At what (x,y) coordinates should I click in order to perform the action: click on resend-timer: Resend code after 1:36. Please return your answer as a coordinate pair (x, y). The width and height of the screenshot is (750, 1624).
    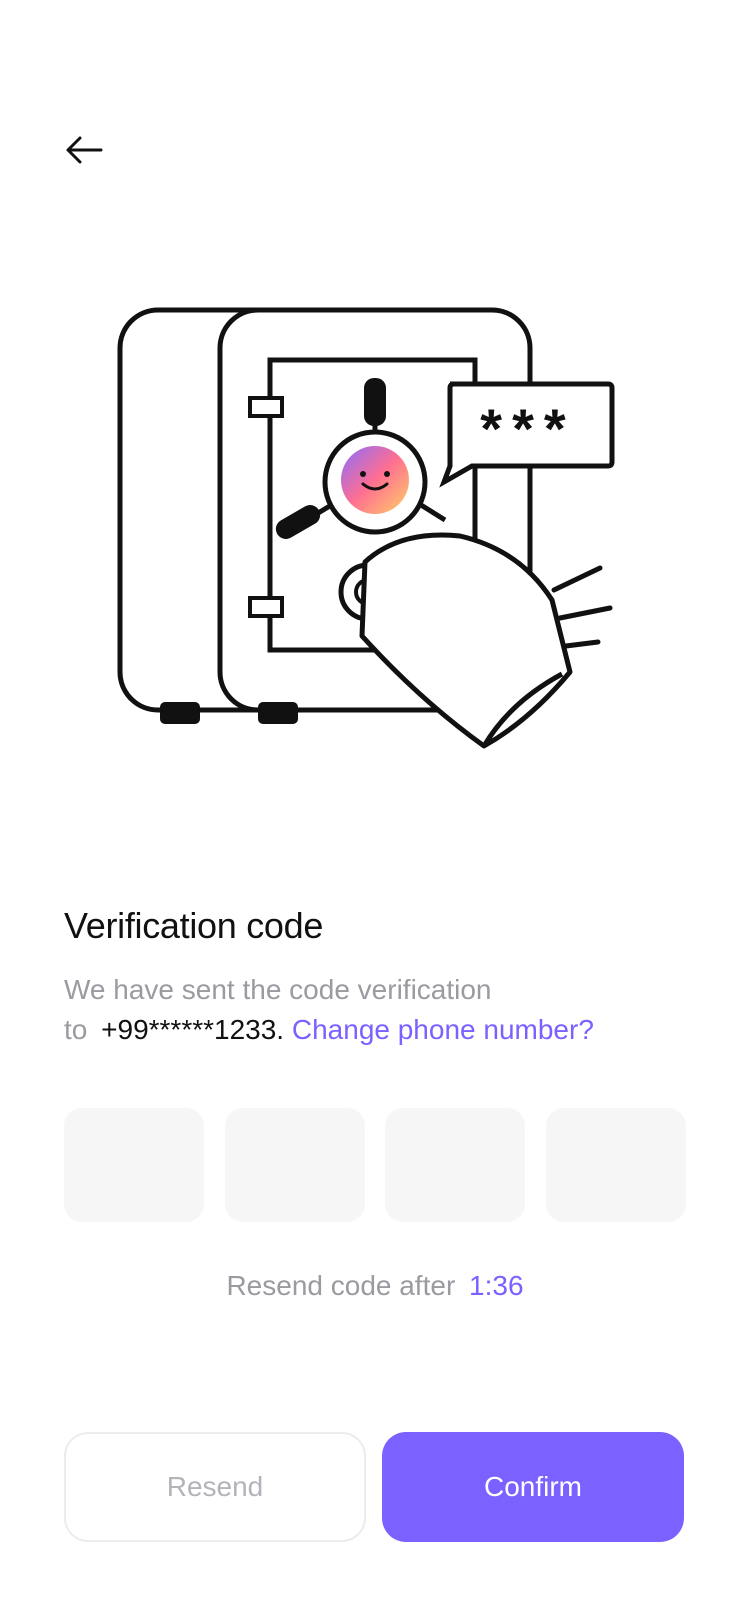
    Looking at the image, I should click on (375, 1286).